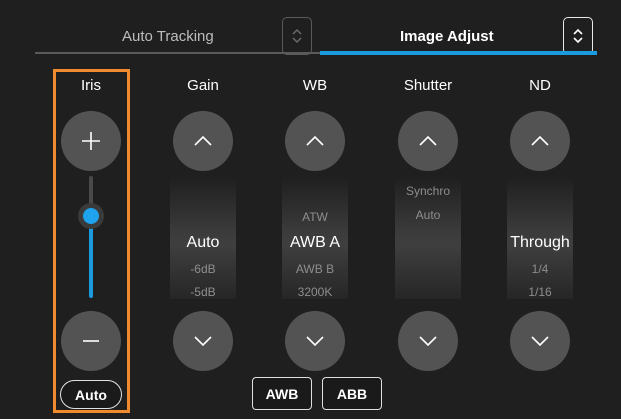 This screenshot has width=621, height=419. I want to click on iris-plus-button, so click(91, 141).